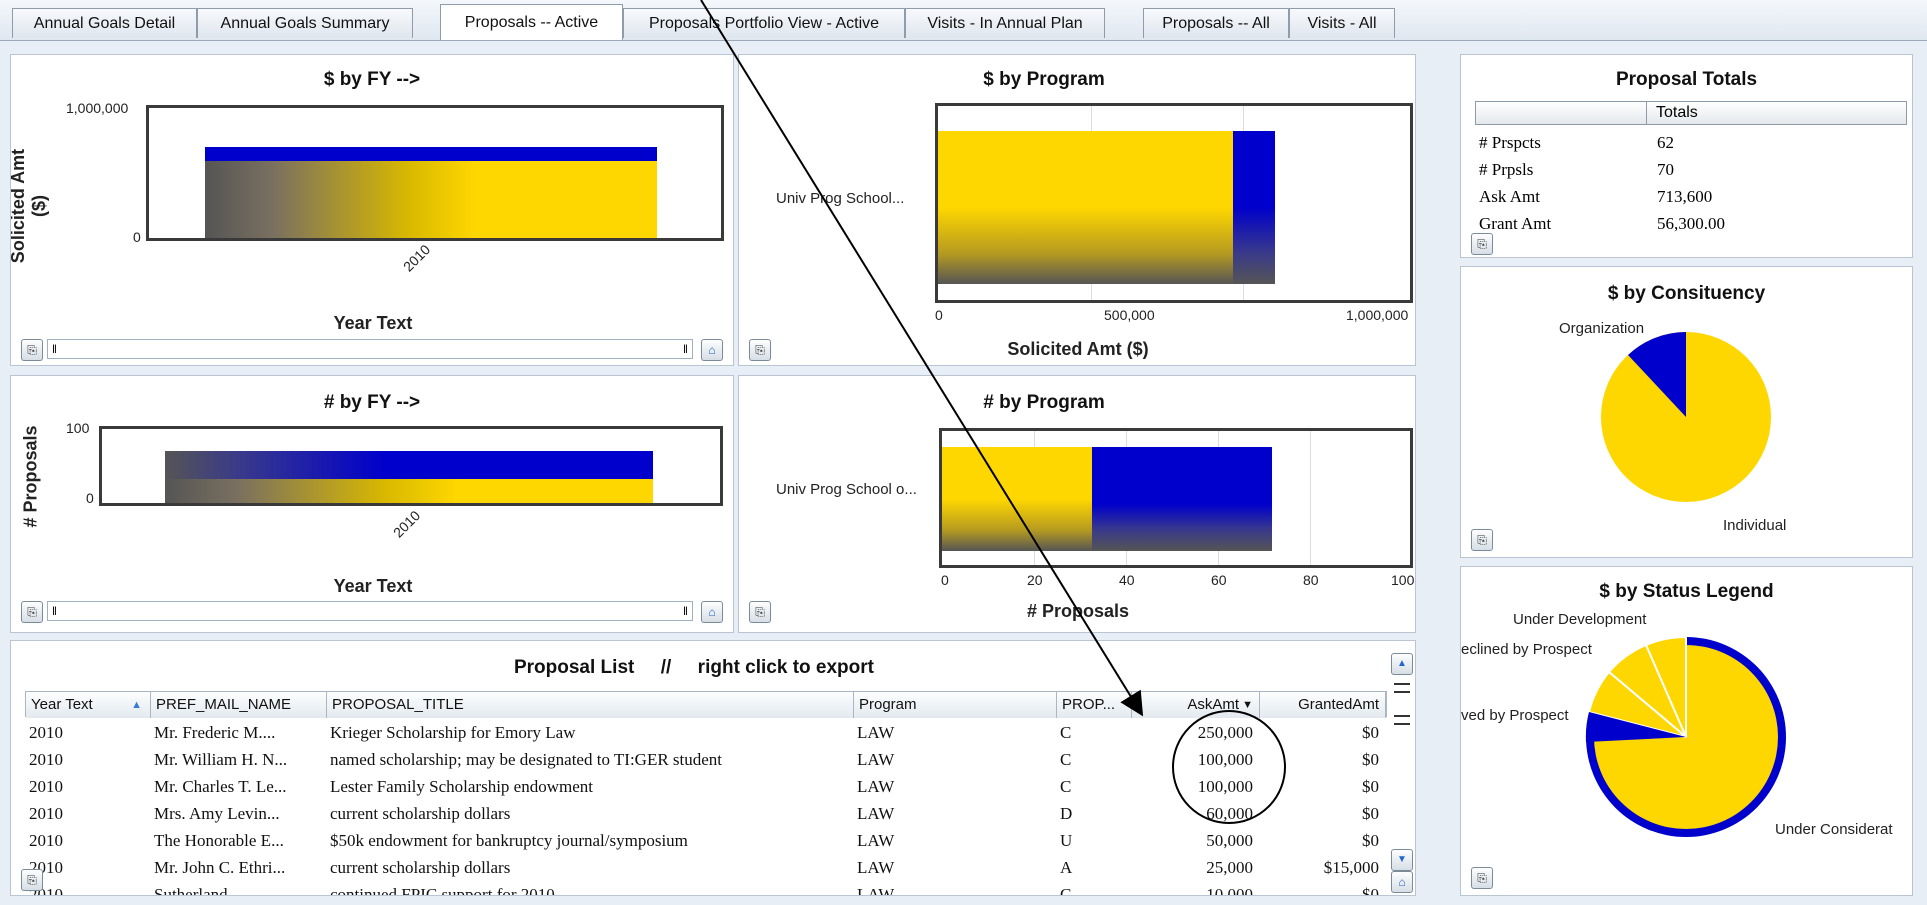 The width and height of the screenshot is (1927, 905). I want to click on totals-value: 56,300.00, so click(1691, 223).